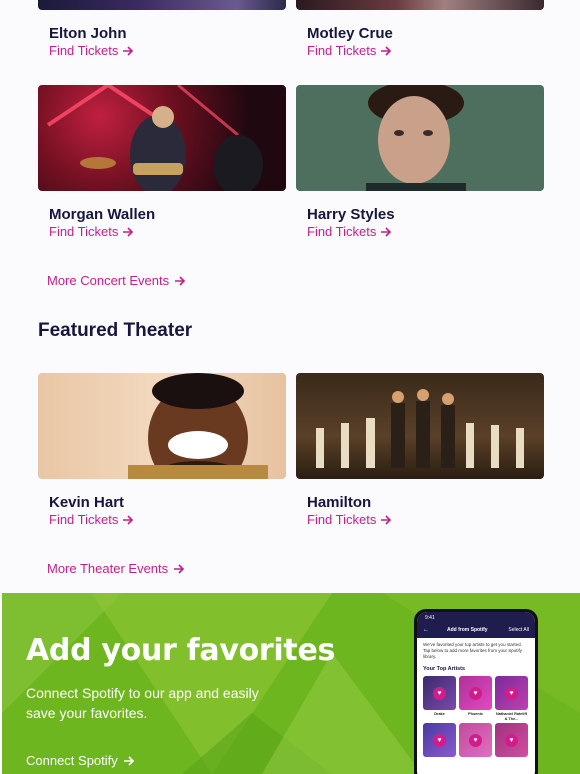  I want to click on phone-clock: 9:41, so click(430, 618).